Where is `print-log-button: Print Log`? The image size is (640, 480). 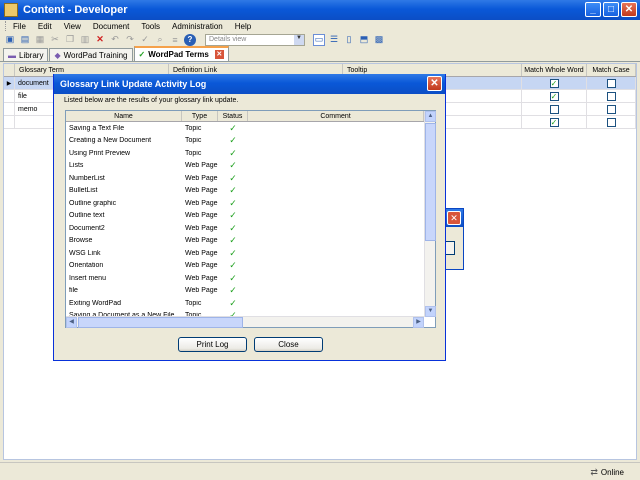 print-log-button: Print Log is located at coordinates (212, 344).